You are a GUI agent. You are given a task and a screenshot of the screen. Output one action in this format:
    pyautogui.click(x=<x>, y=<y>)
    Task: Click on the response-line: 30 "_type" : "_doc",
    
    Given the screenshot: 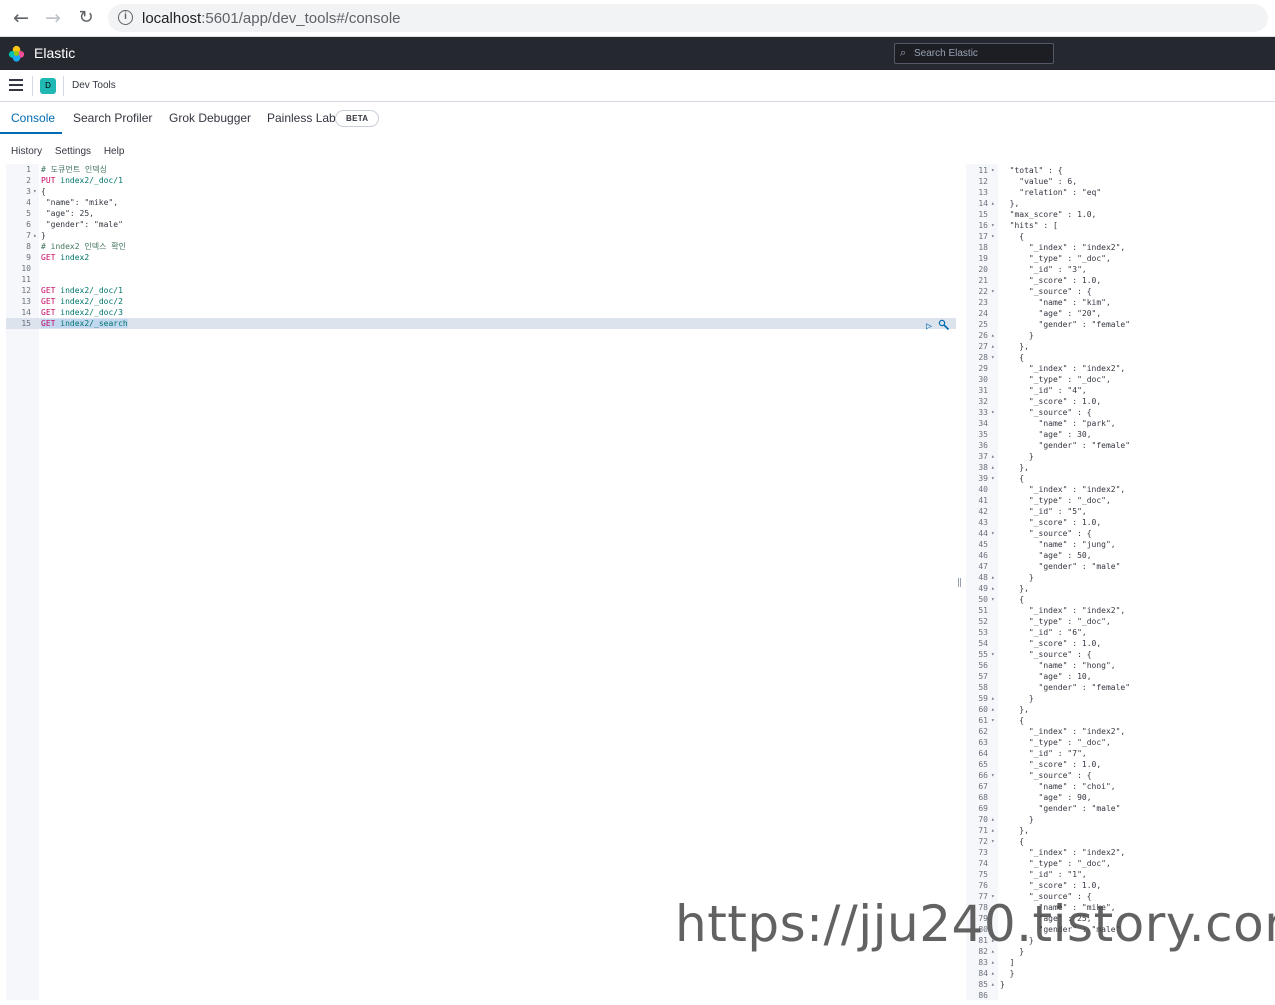 What is the action you would take?
    pyautogui.click(x=1120, y=379)
    